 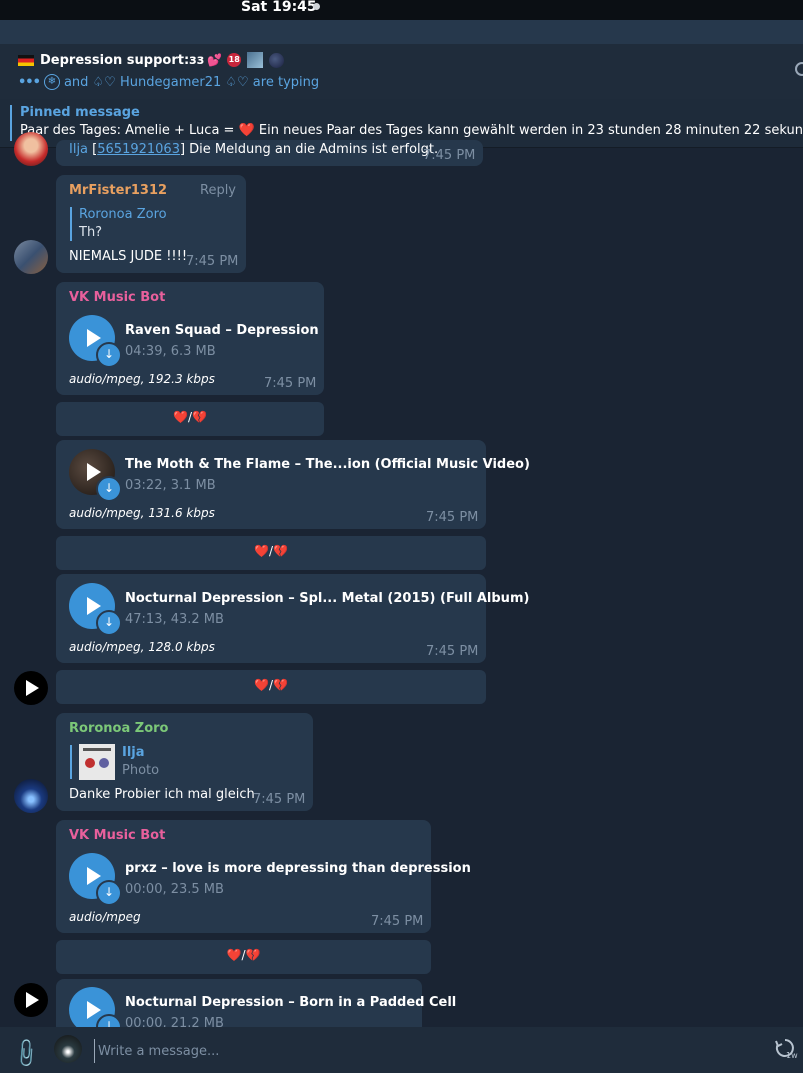 I want to click on quote-sender: Ilja, so click(x=133, y=752).